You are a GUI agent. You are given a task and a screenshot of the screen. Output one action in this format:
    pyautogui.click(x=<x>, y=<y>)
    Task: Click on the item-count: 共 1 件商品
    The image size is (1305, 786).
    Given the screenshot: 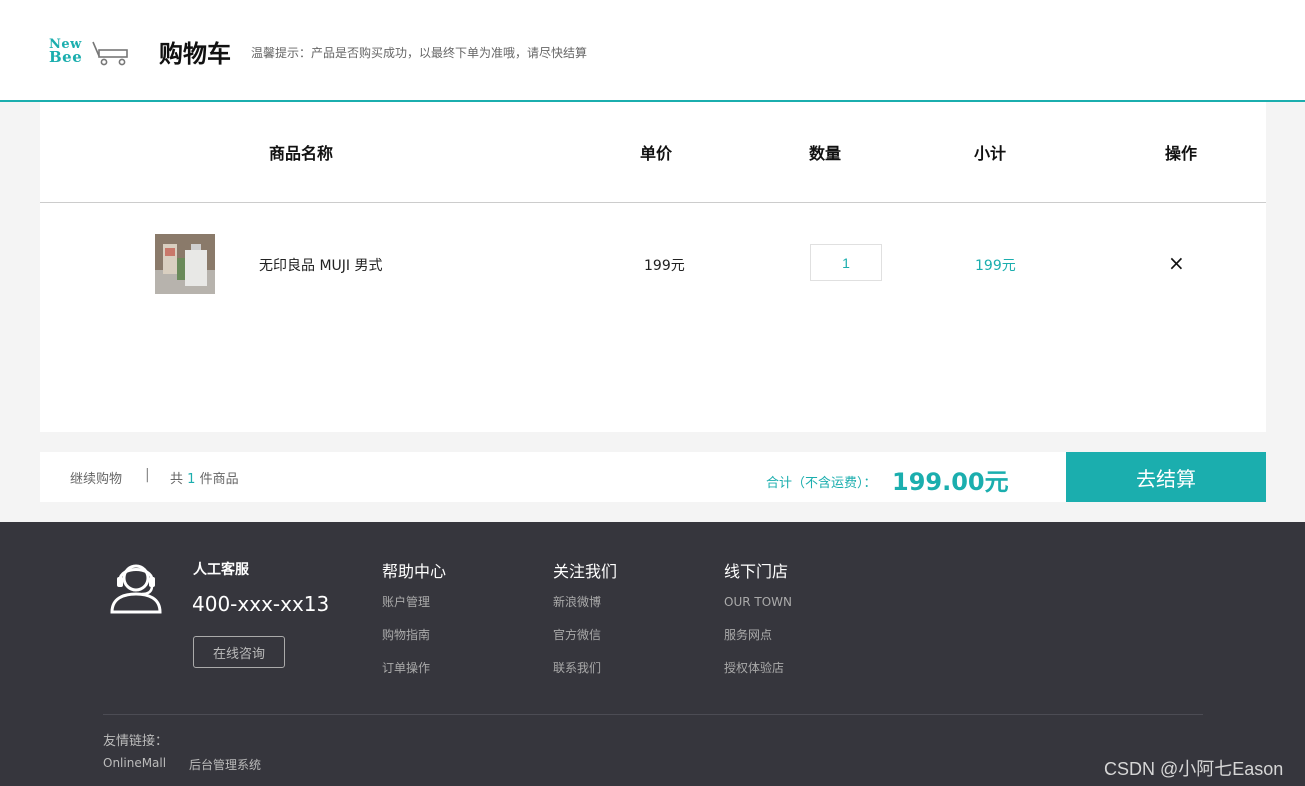 What is the action you would take?
    pyautogui.click(x=204, y=477)
    